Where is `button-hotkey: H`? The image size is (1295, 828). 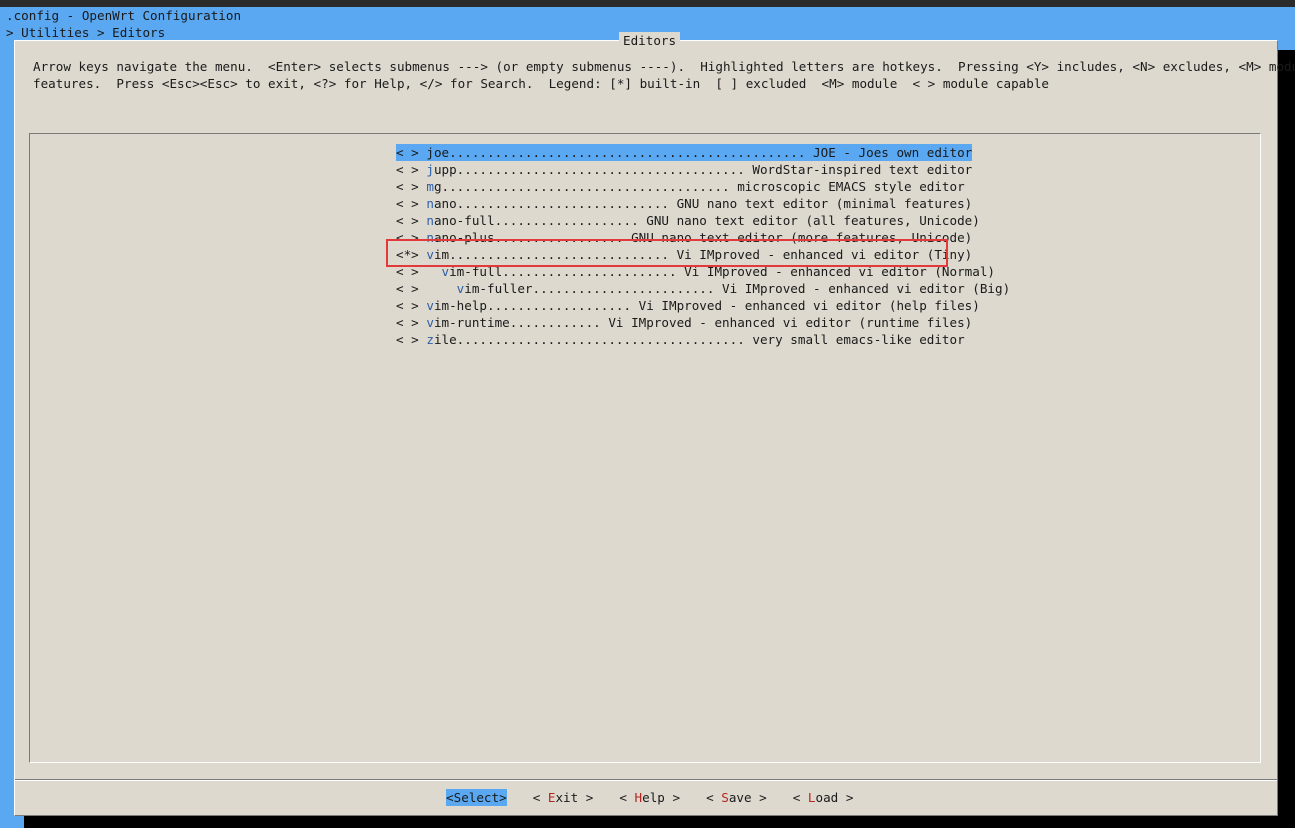 button-hotkey: H is located at coordinates (638, 797).